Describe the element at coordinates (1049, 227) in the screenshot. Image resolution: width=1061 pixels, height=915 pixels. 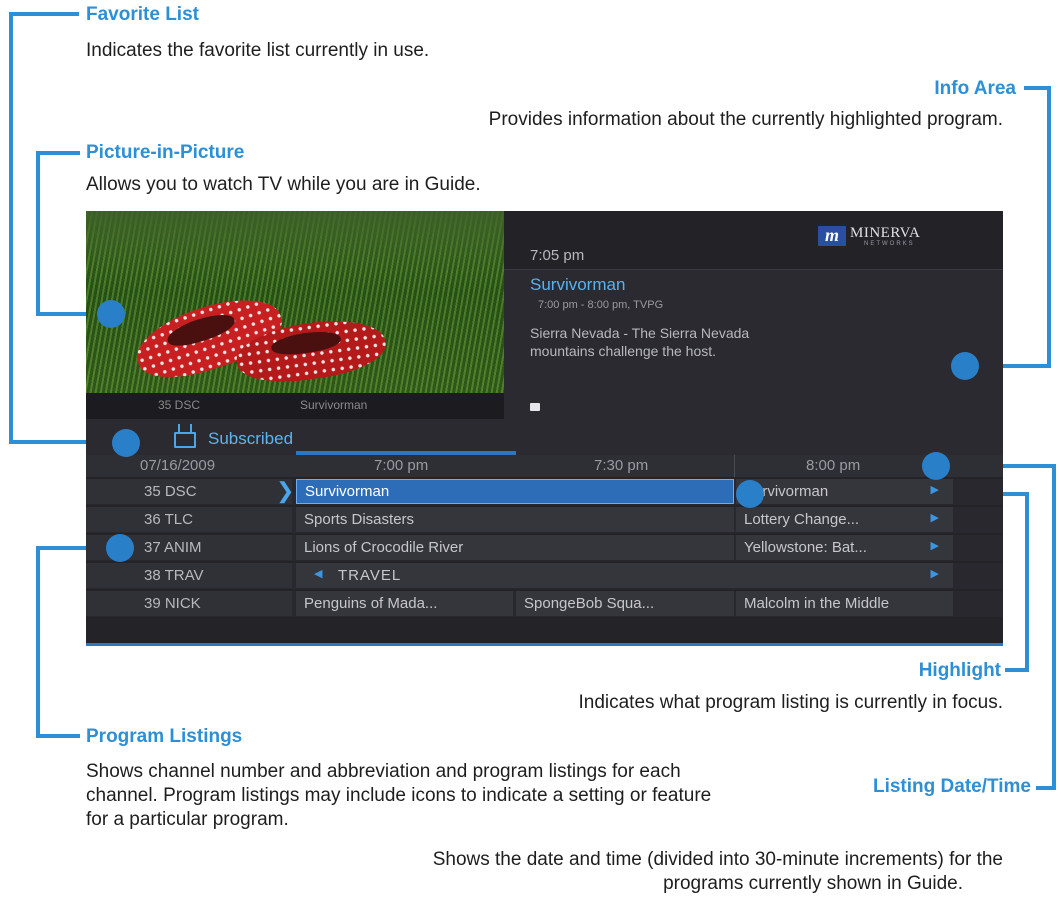
I see `info-area-connector` at that location.